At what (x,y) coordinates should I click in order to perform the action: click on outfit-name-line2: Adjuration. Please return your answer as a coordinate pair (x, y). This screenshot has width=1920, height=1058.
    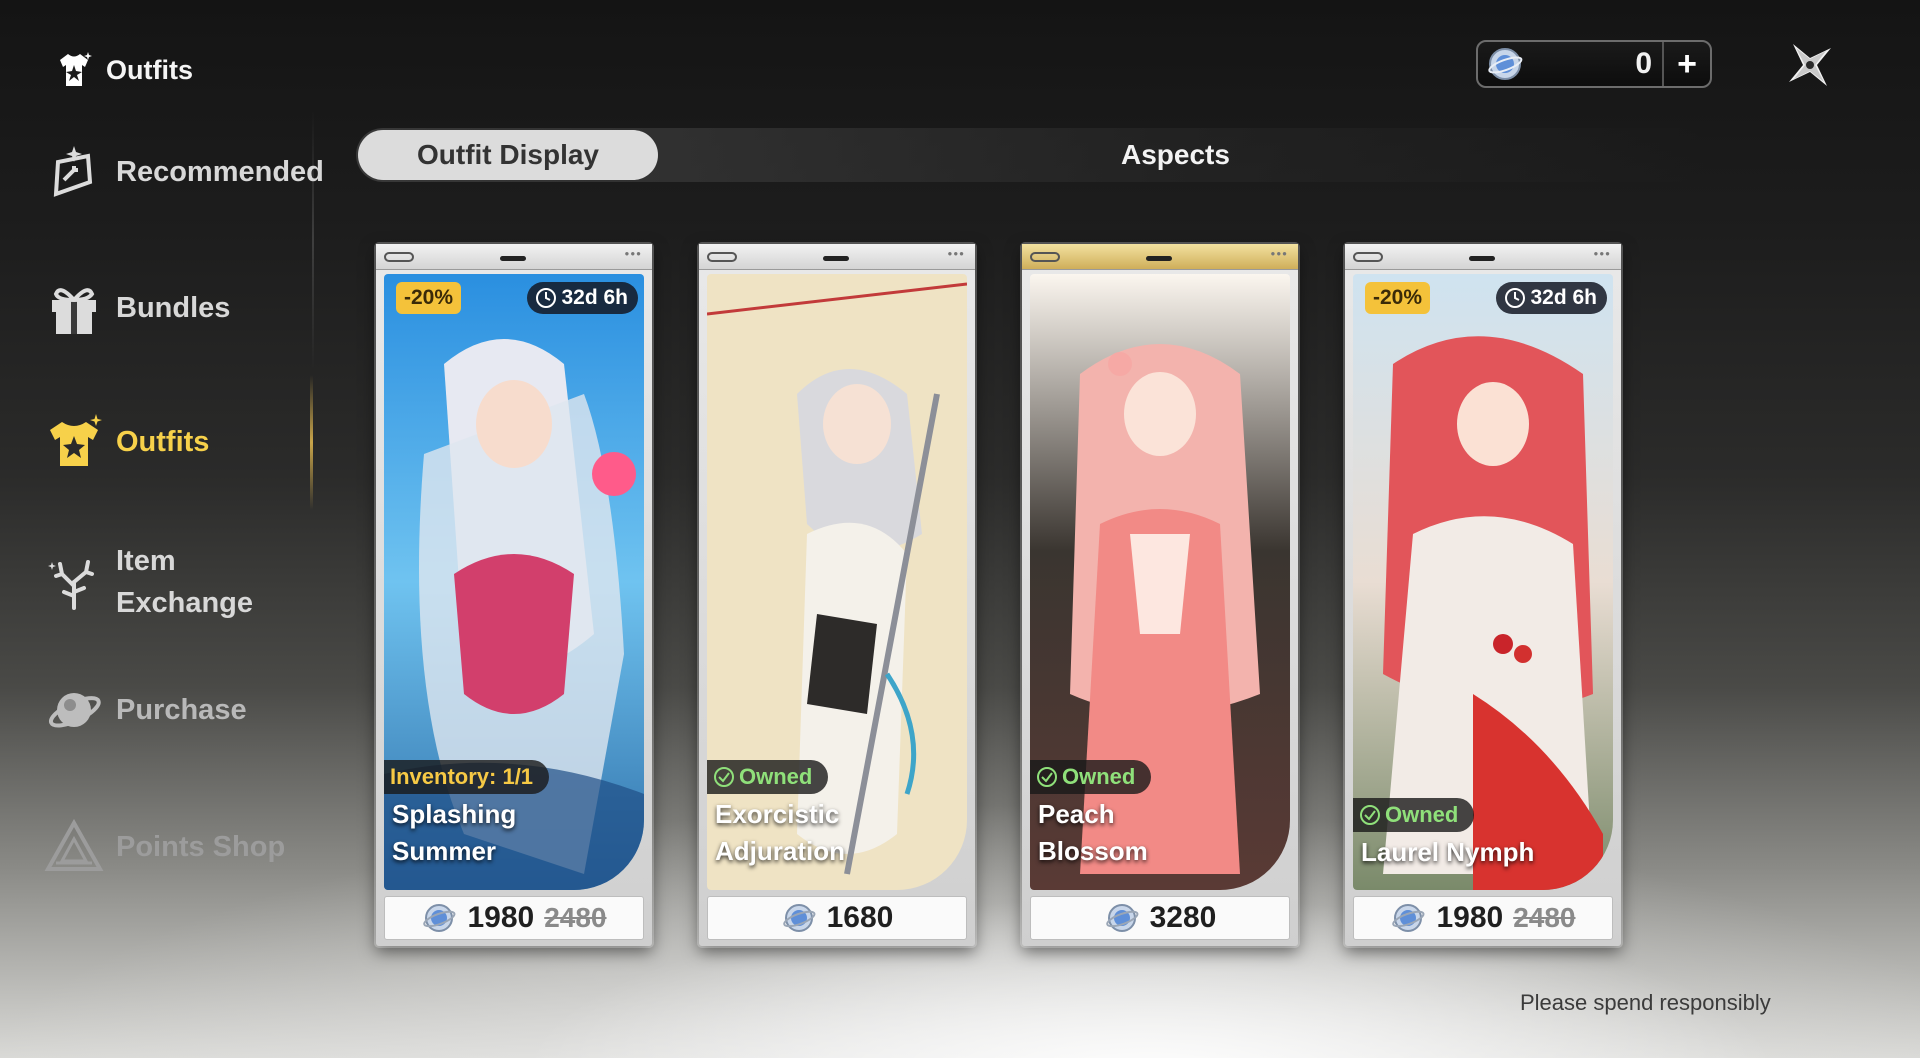
    Looking at the image, I should click on (780, 851).